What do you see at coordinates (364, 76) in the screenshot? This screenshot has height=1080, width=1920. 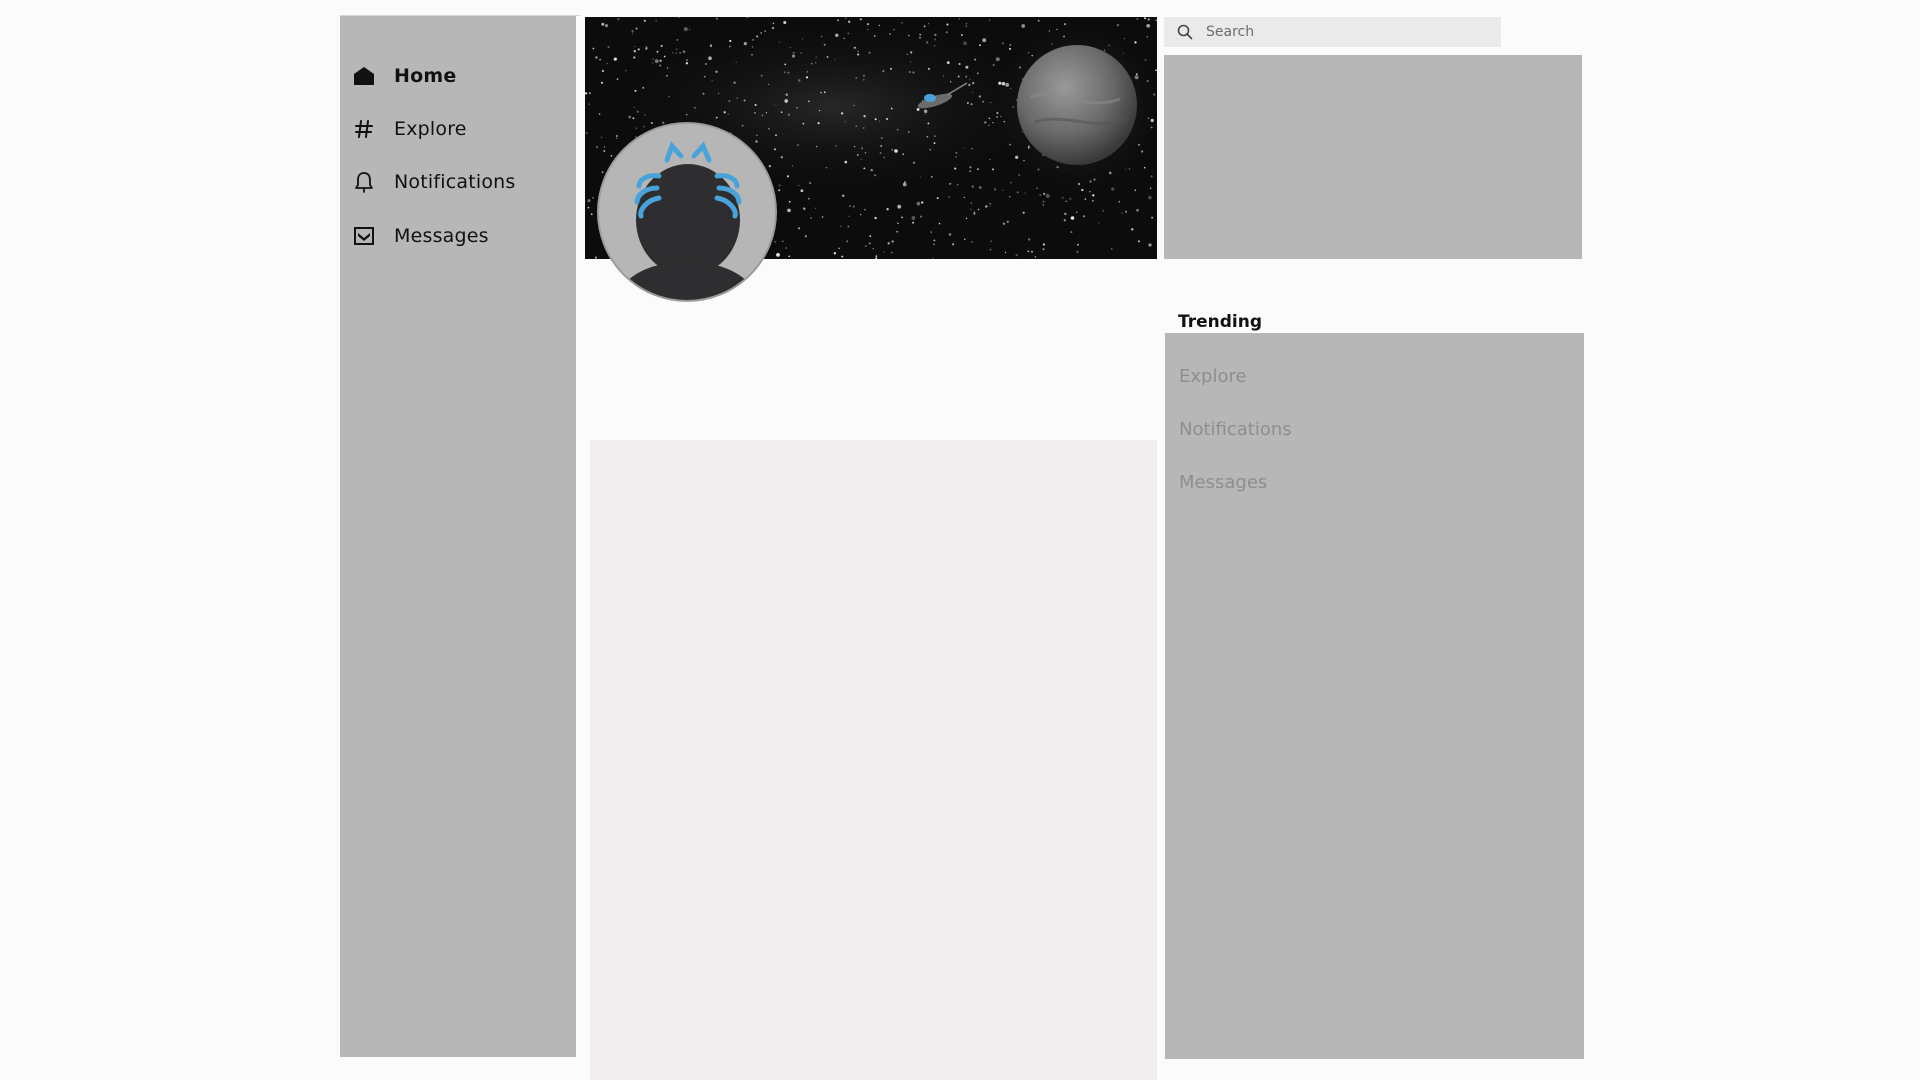 I see `home-icon` at bounding box center [364, 76].